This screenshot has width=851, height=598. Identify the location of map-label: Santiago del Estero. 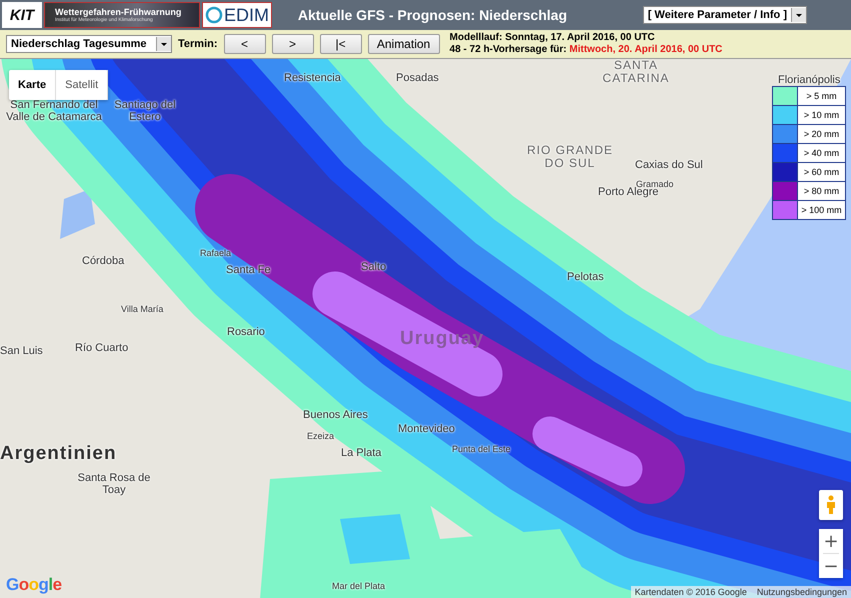
(145, 111).